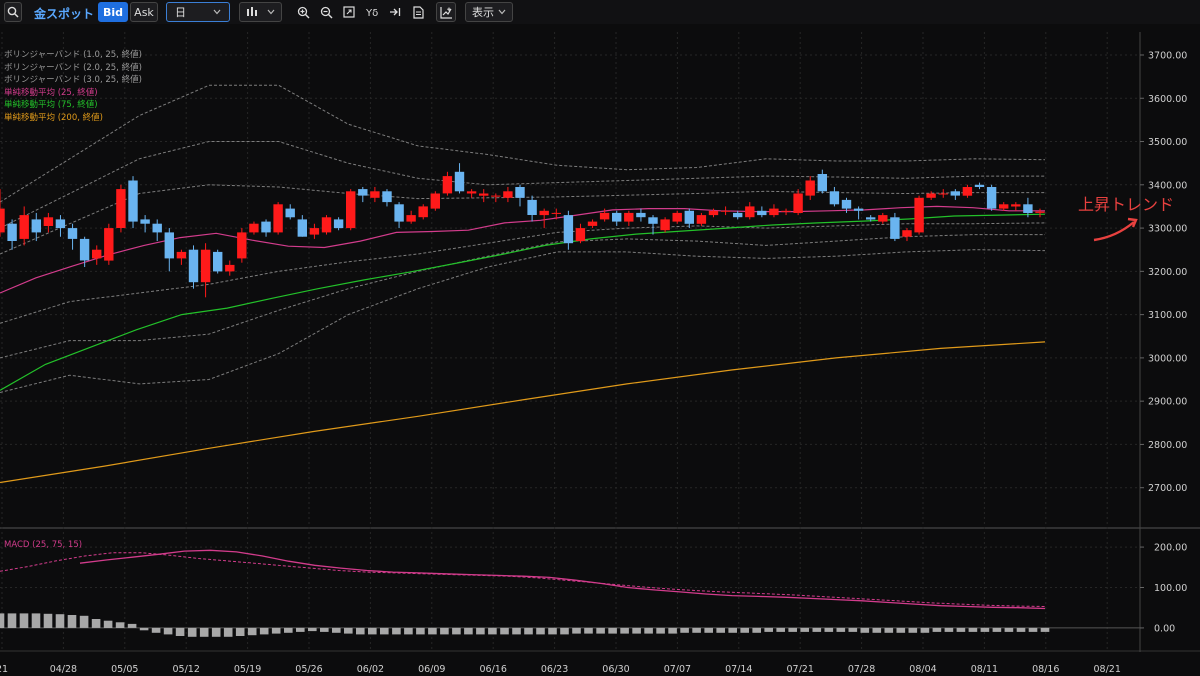 Image resolution: width=1200 pixels, height=676 pixels. I want to click on jump-latest-icon, so click(395, 12).